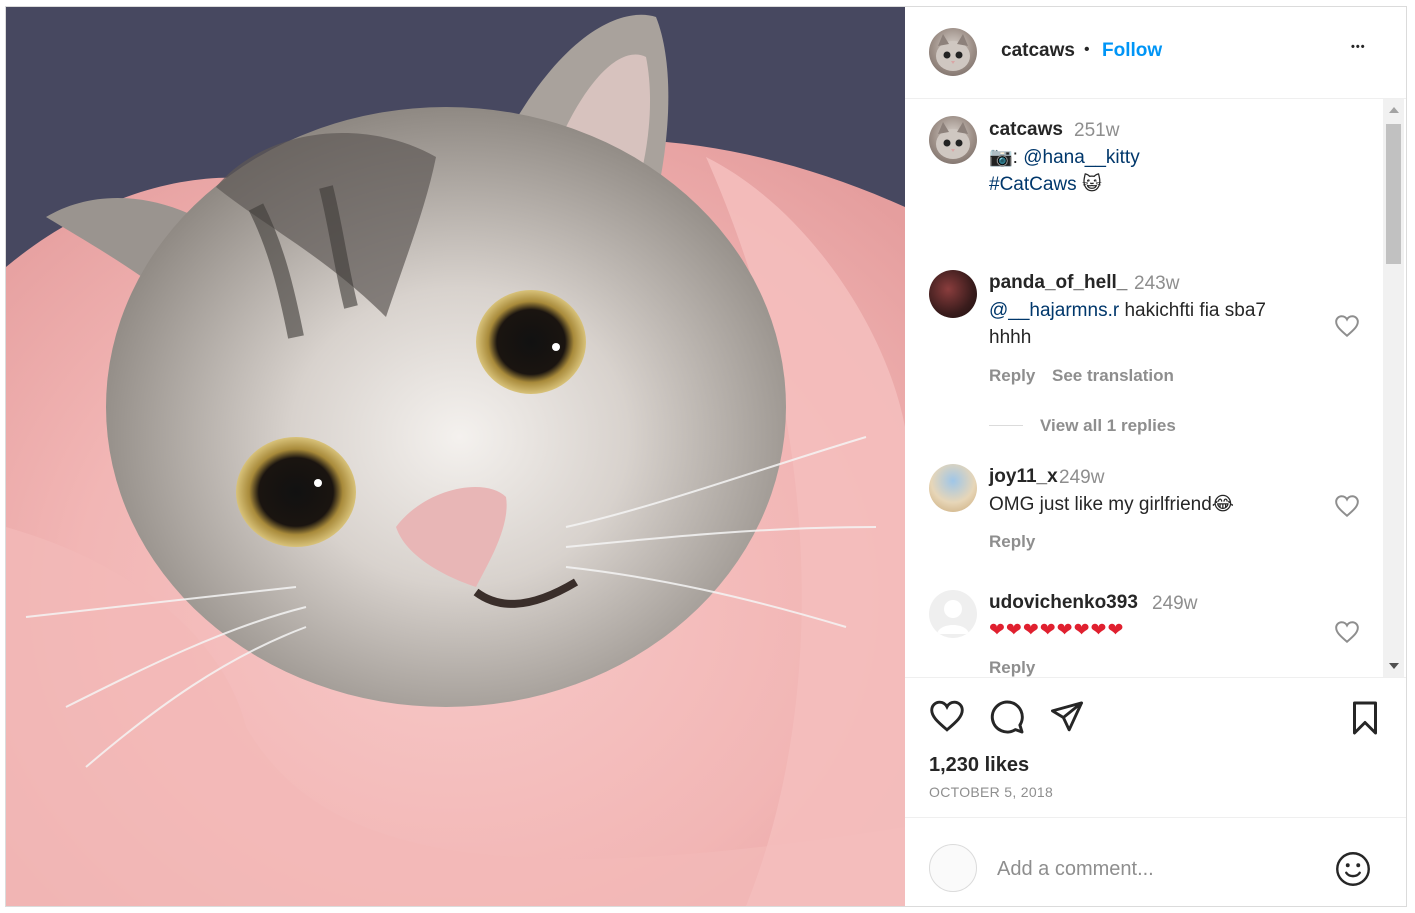  Describe the element at coordinates (1033, 184) in the screenshot. I see `caption-hashtag: #CatCaws` at that location.